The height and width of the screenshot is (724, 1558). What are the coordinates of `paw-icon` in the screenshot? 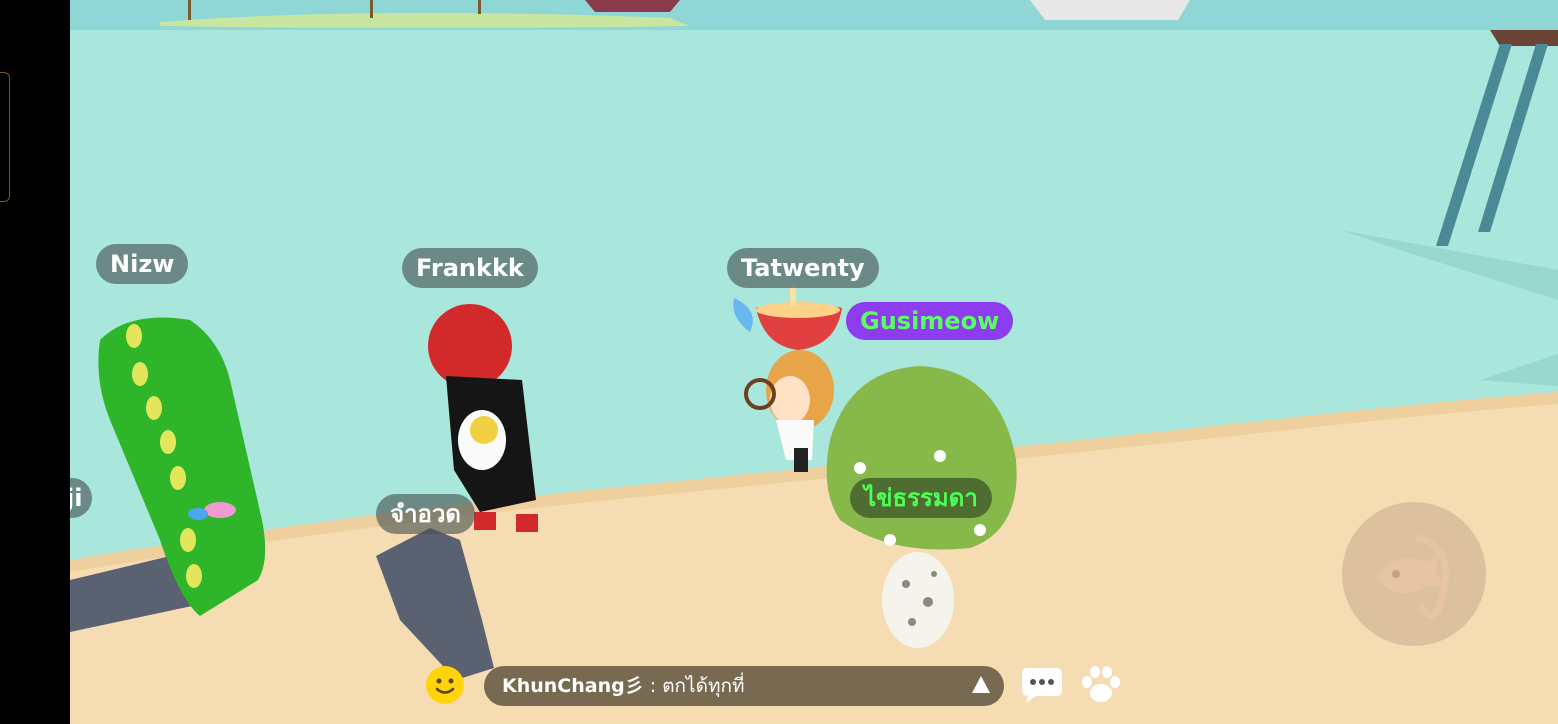 It's located at (1101, 684).